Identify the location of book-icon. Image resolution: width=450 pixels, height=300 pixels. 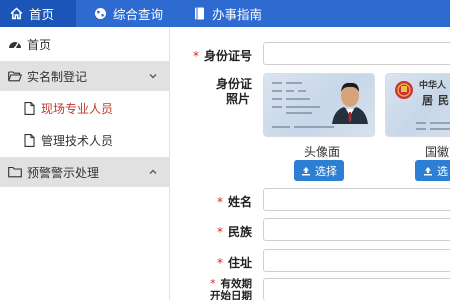
(199, 13).